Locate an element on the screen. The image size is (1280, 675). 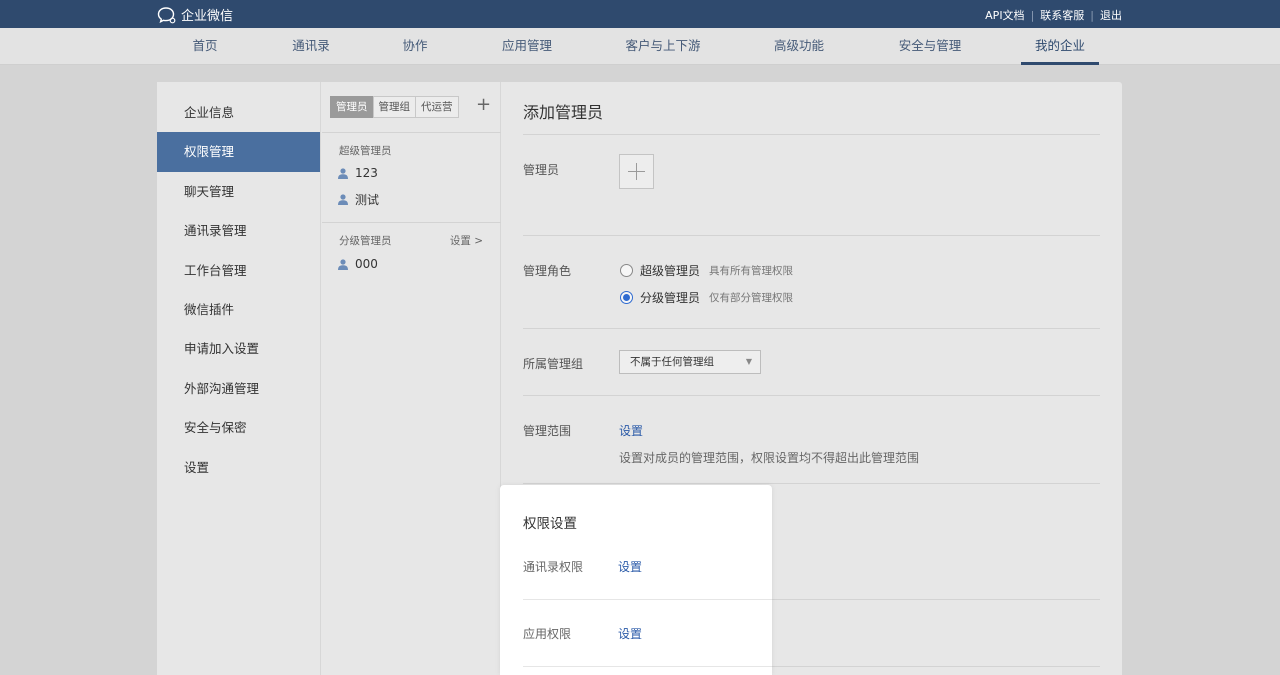
radio-branch-admin is located at coordinates (626, 297).